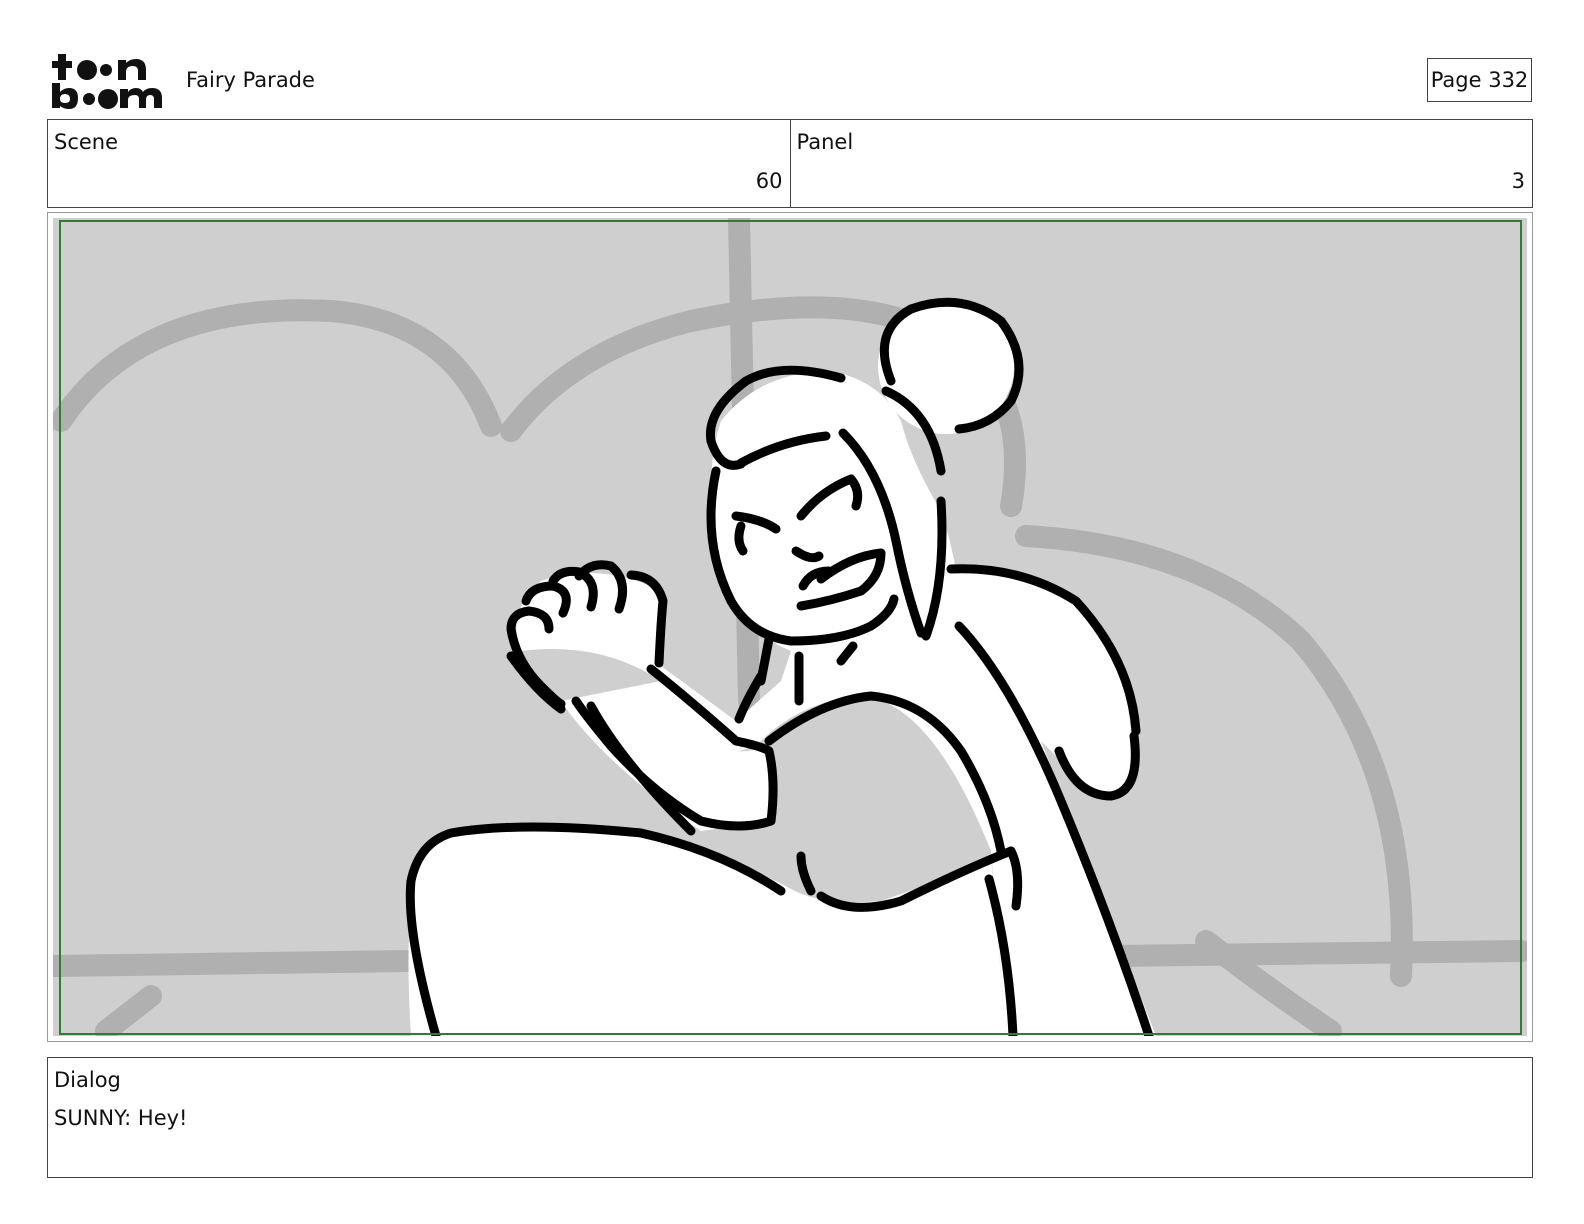 Image resolution: width=1584 pixels, height=1224 pixels. I want to click on page-number: Page 332, so click(1479, 80).